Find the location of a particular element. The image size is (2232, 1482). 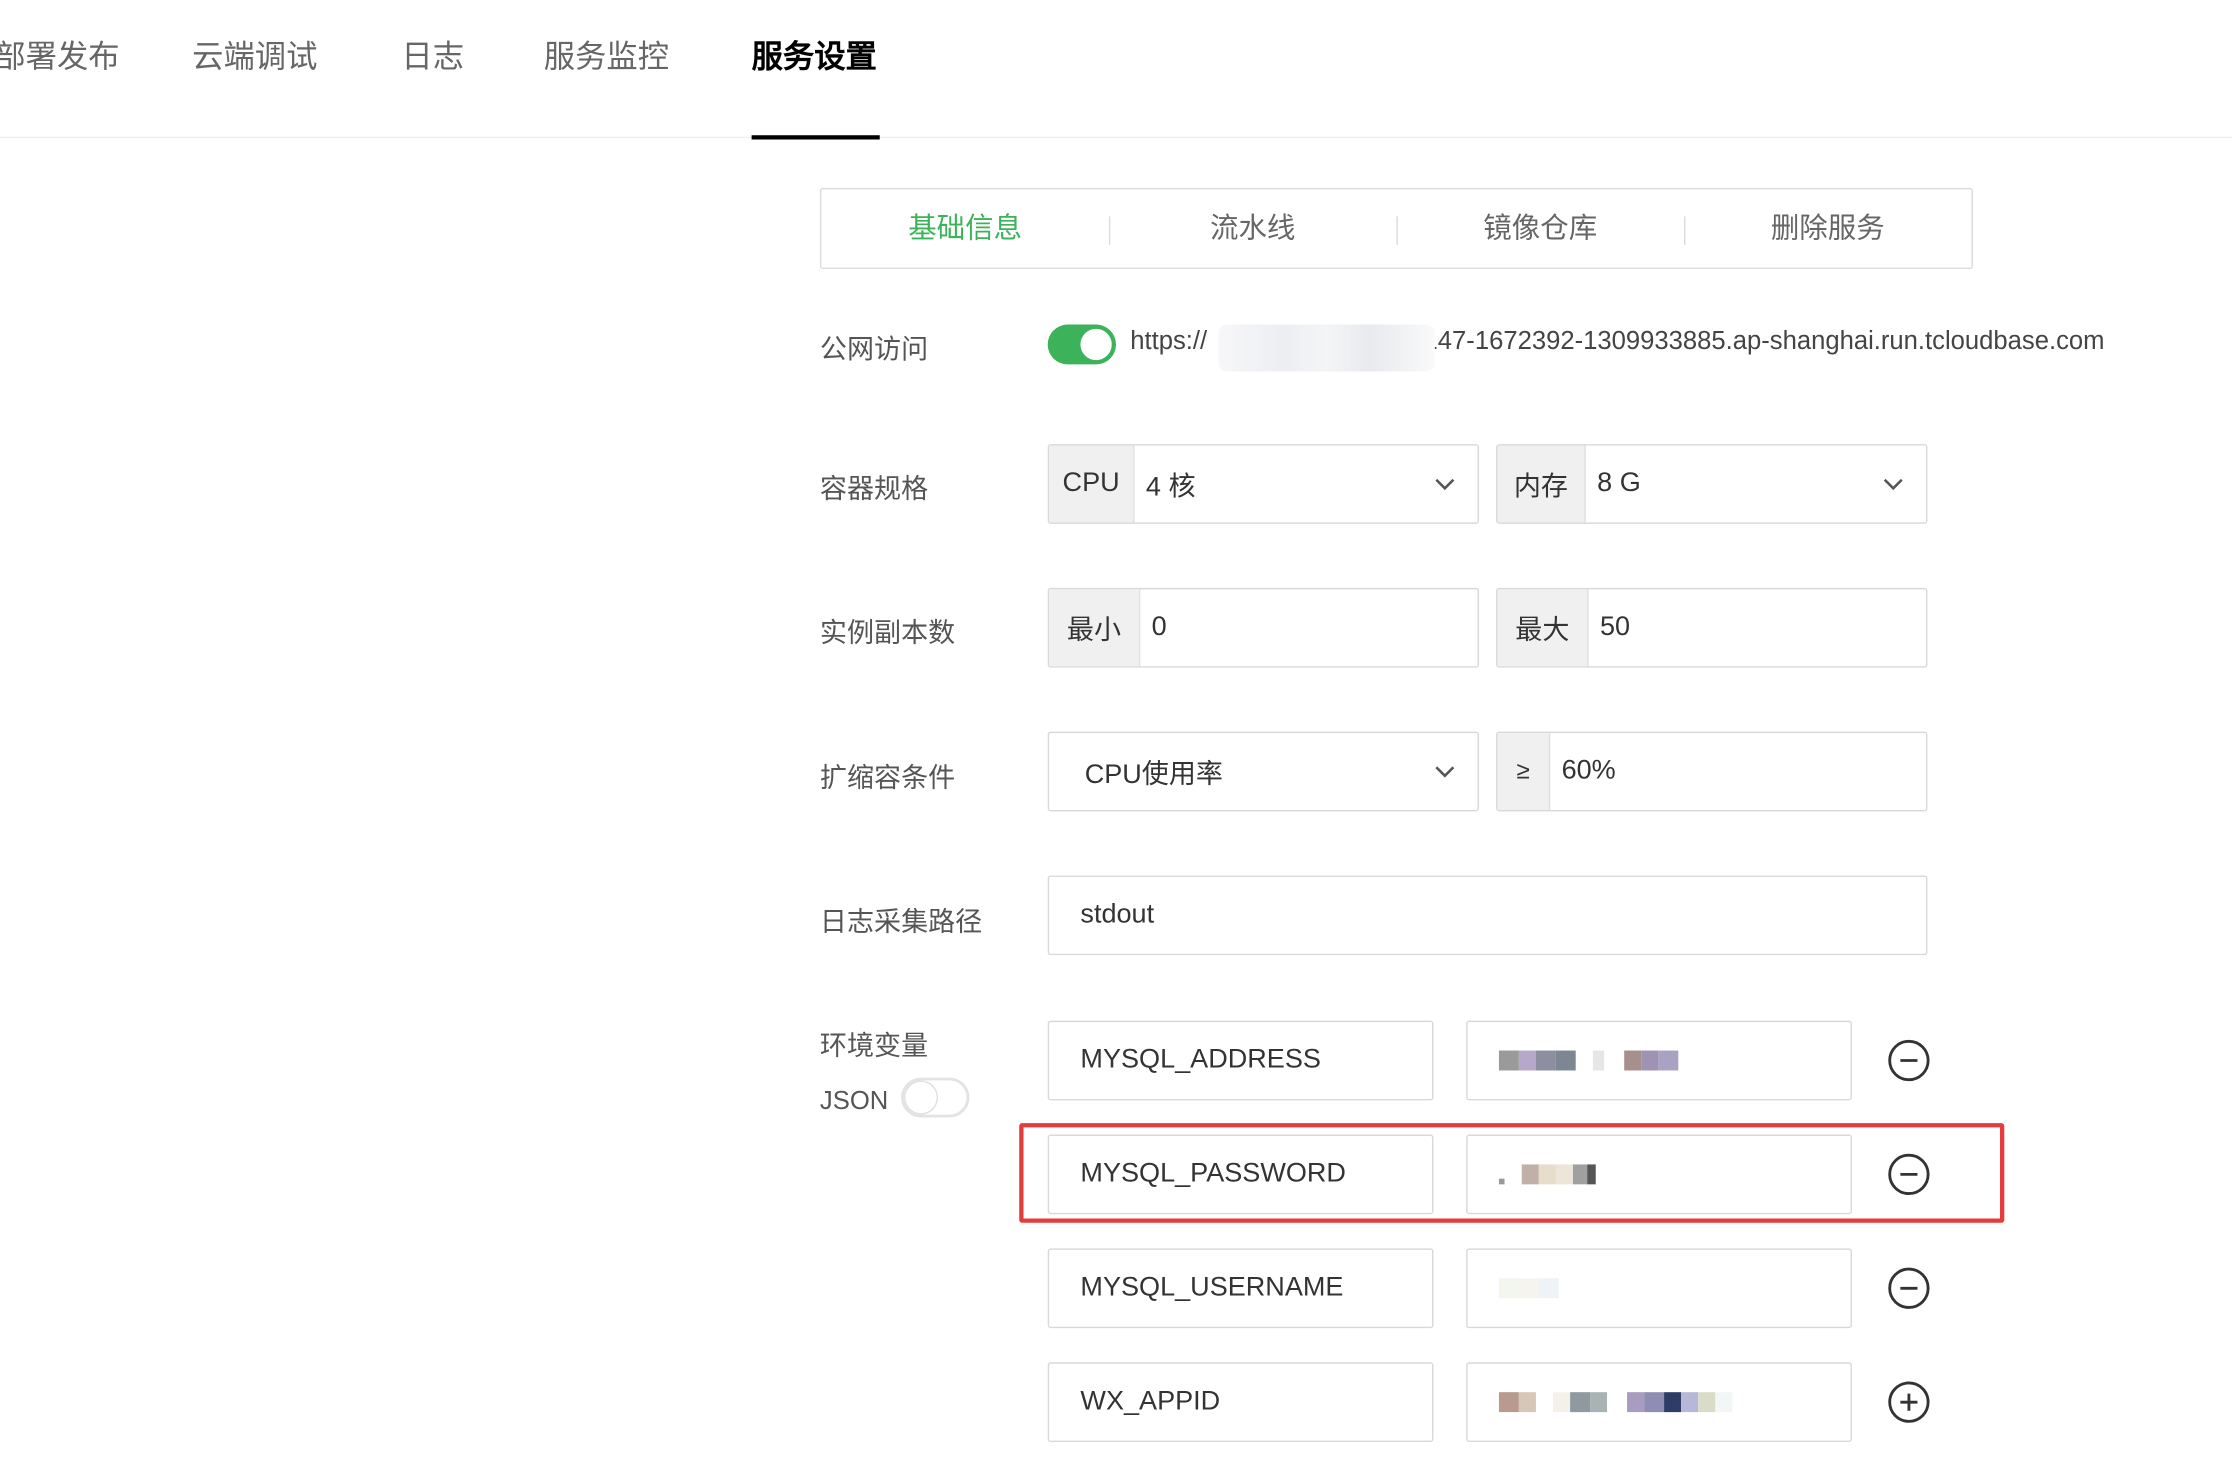

min-replicas-value: 0 is located at coordinates (1159, 627).